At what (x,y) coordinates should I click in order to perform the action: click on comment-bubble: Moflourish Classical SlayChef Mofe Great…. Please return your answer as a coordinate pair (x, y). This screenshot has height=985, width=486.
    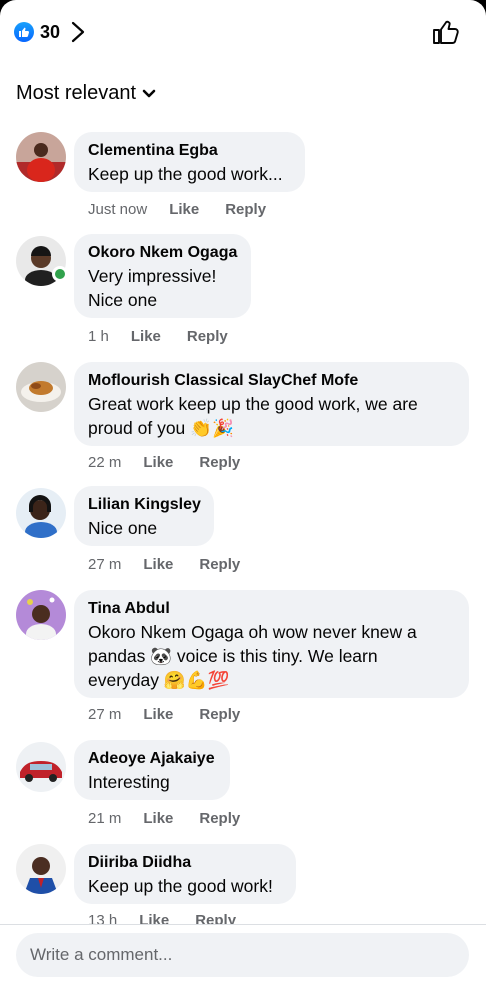
    Looking at the image, I should click on (271, 404).